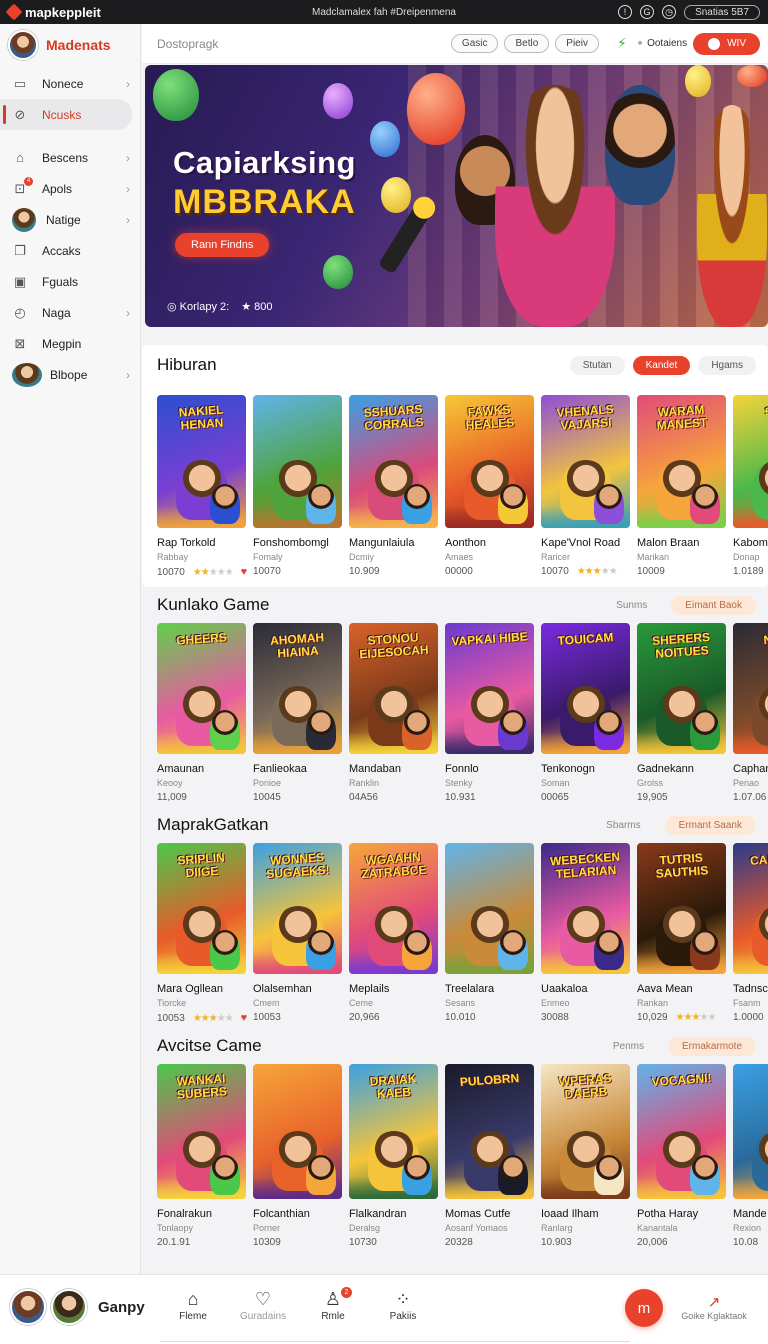 Image resolution: width=768 pixels, height=1344 pixels. What do you see at coordinates (489, 1131) in the screenshot?
I see `game-cover-image: PULOBRN` at bounding box center [489, 1131].